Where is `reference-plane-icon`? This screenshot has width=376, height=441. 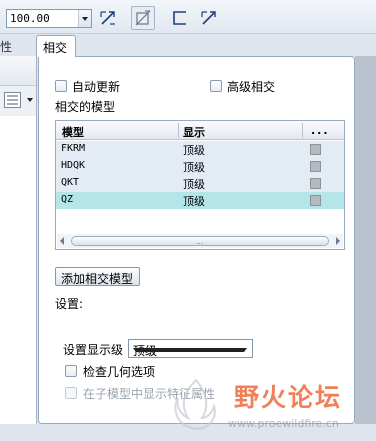
reference-plane-icon is located at coordinates (143, 18).